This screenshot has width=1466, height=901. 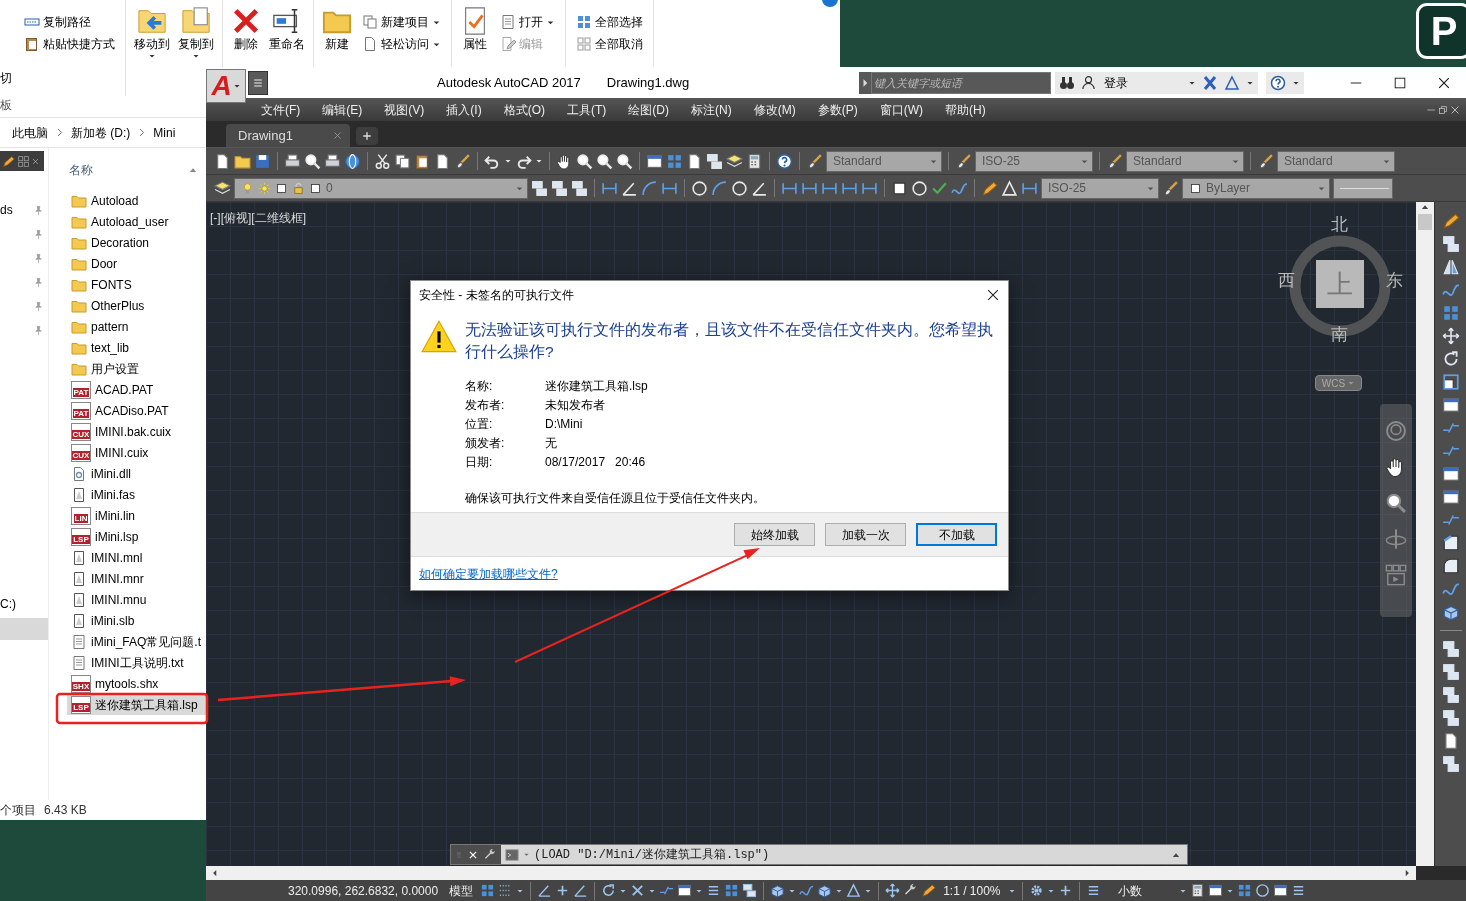 I want to click on ribbon-button: 新建项目, so click(x=401, y=22).